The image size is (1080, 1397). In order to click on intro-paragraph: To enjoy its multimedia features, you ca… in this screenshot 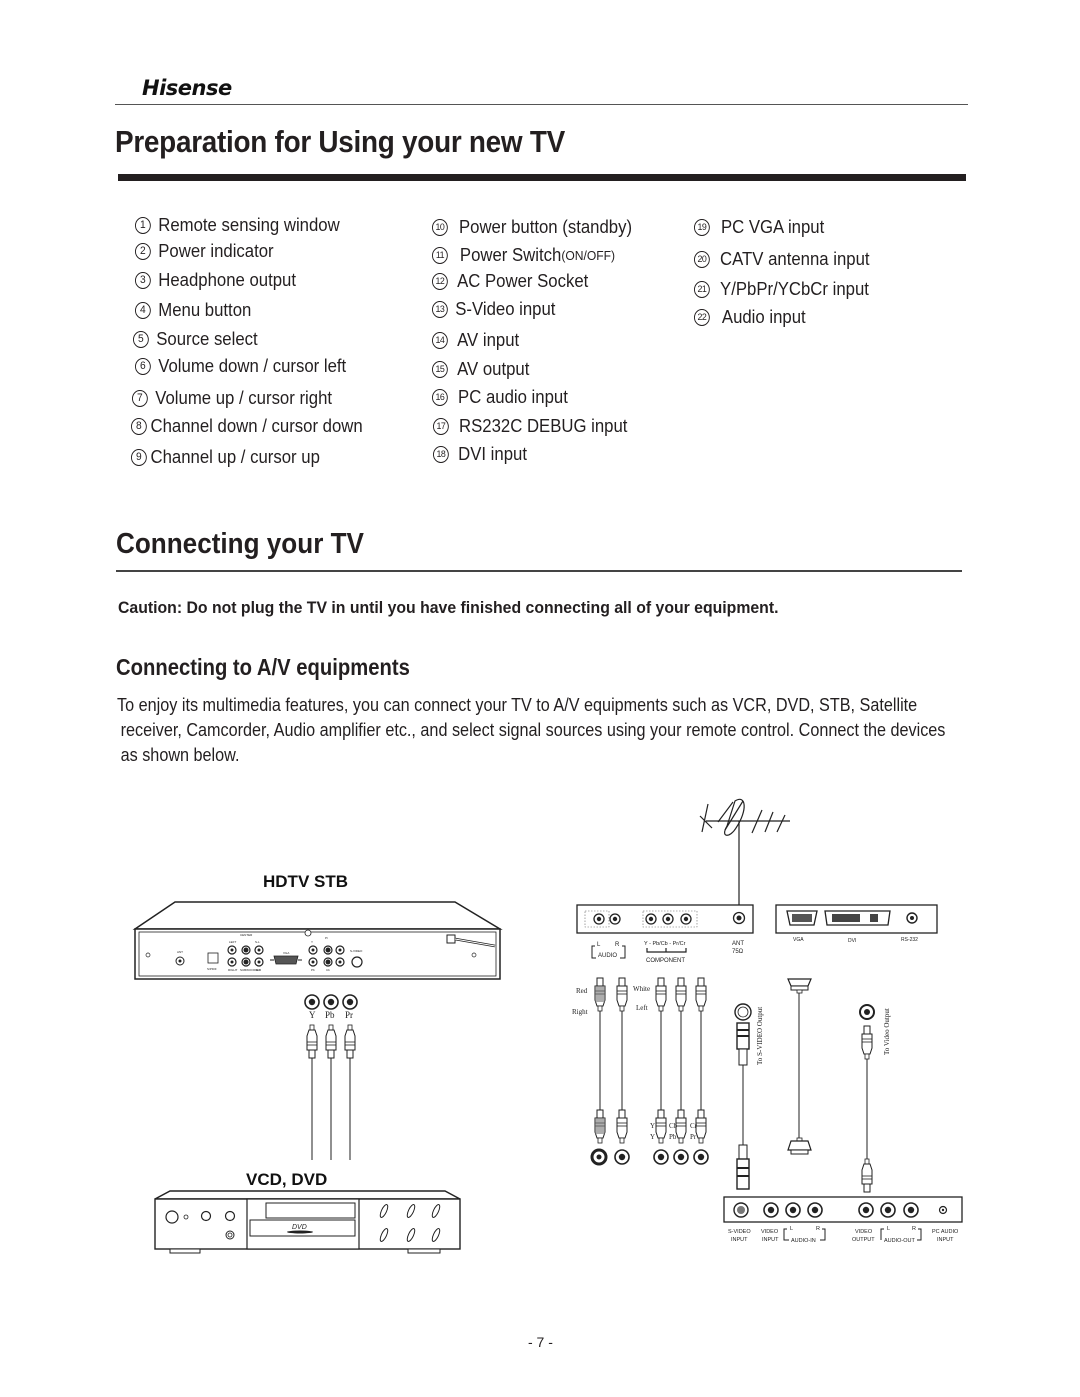, I will do `click(540, 730)`.